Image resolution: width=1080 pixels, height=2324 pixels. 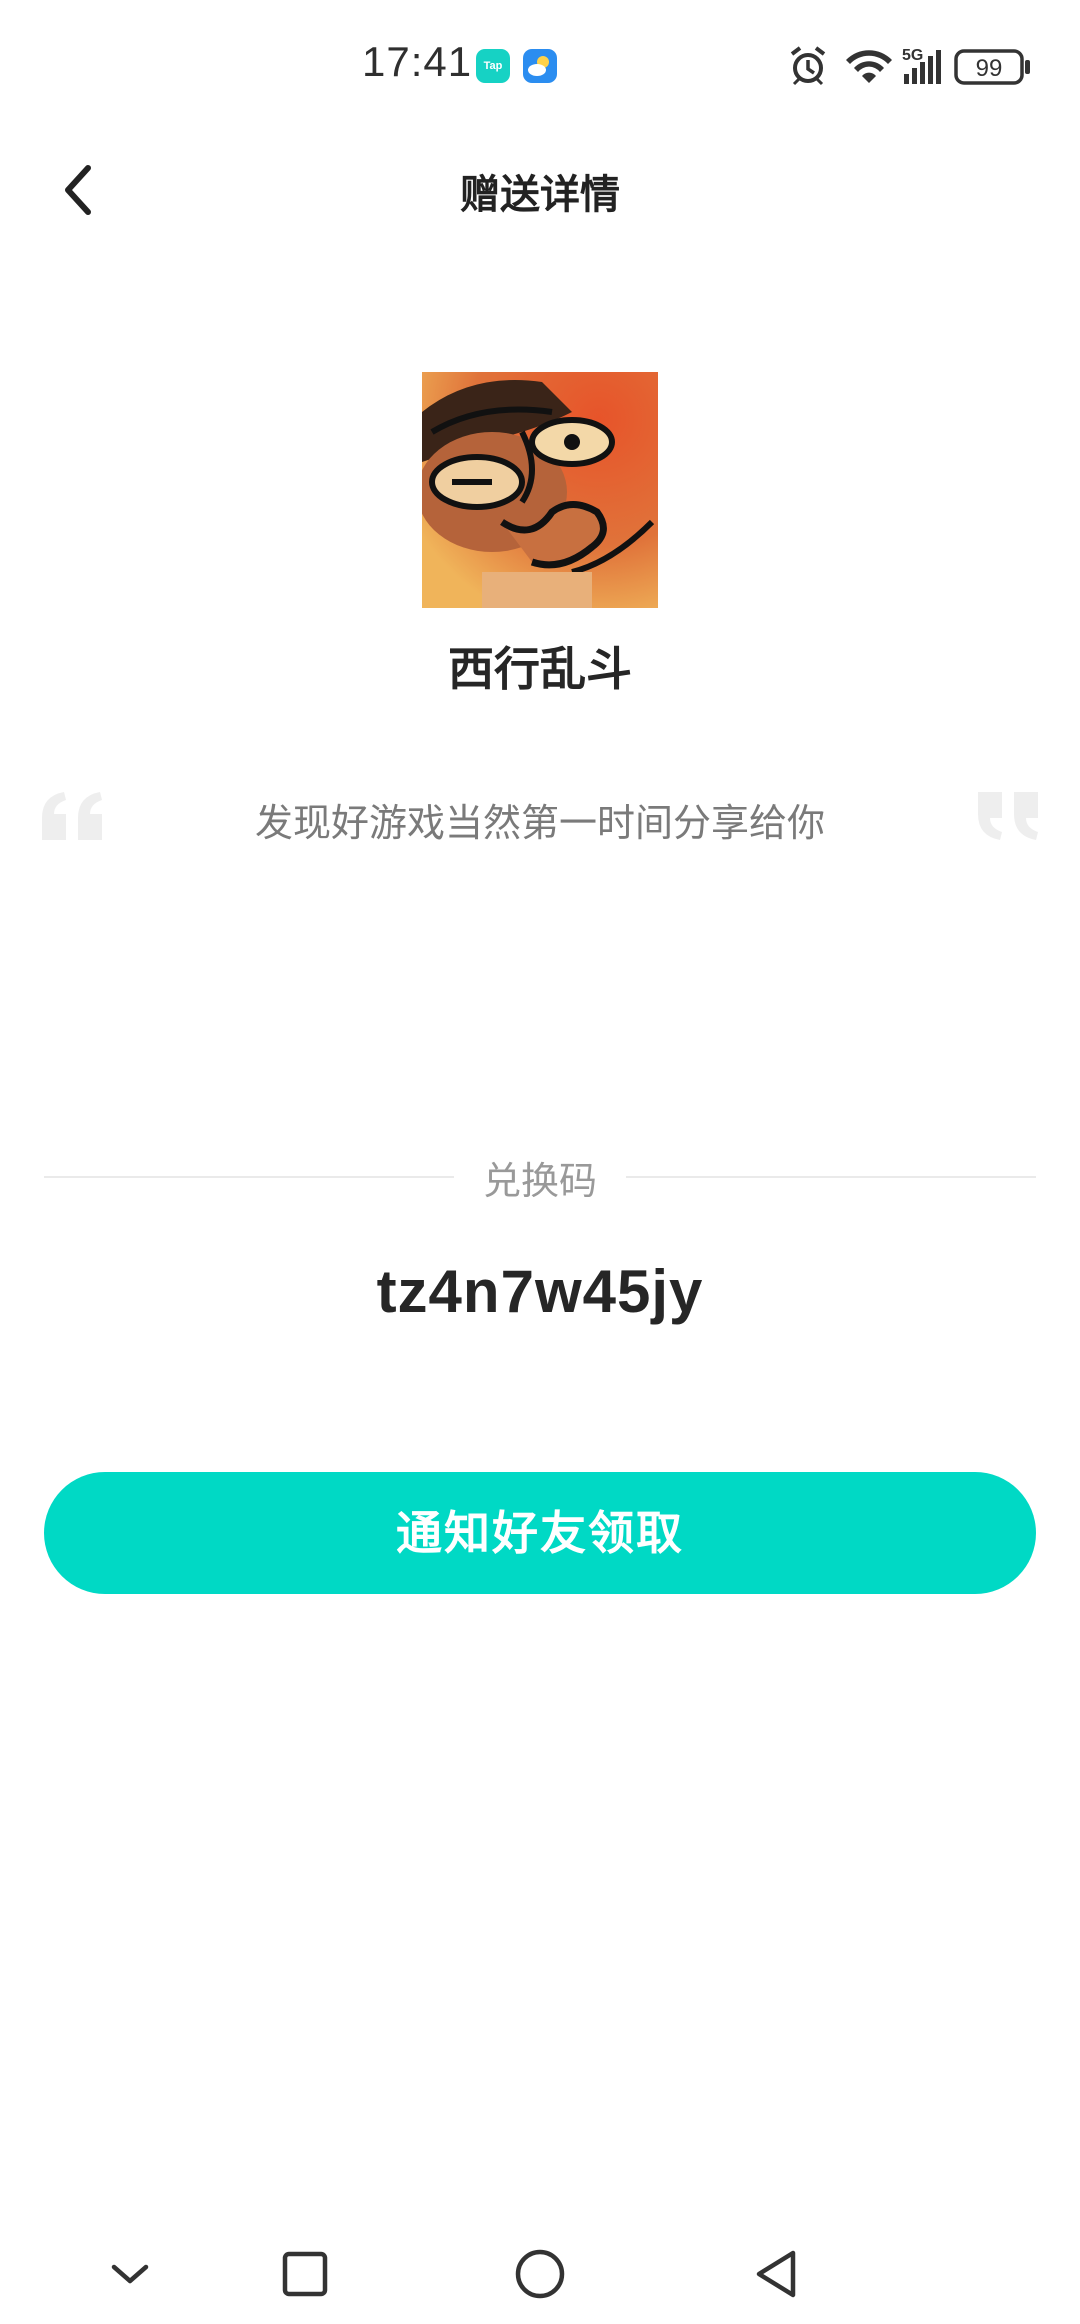 I want to click on battery-level: 99, so click(x=989, y=68).